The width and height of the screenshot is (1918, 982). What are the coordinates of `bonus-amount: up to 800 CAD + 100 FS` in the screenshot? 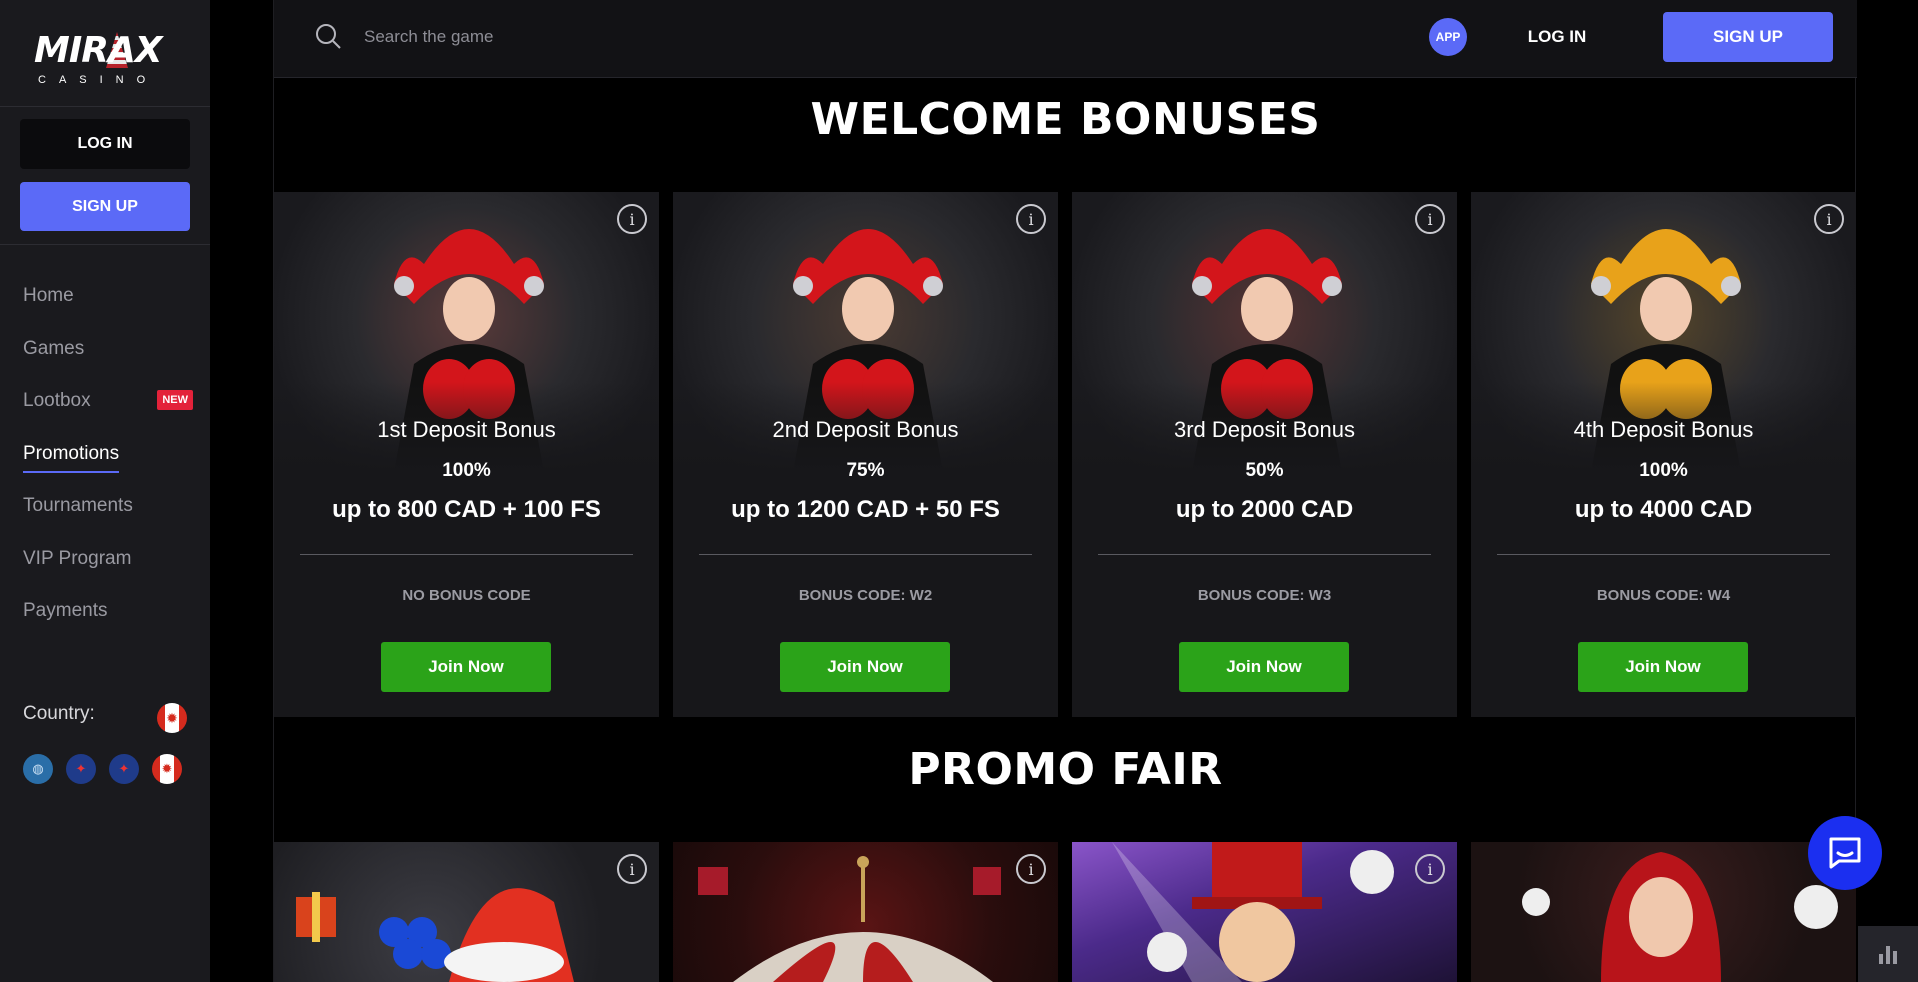 It's located at (466, 509).